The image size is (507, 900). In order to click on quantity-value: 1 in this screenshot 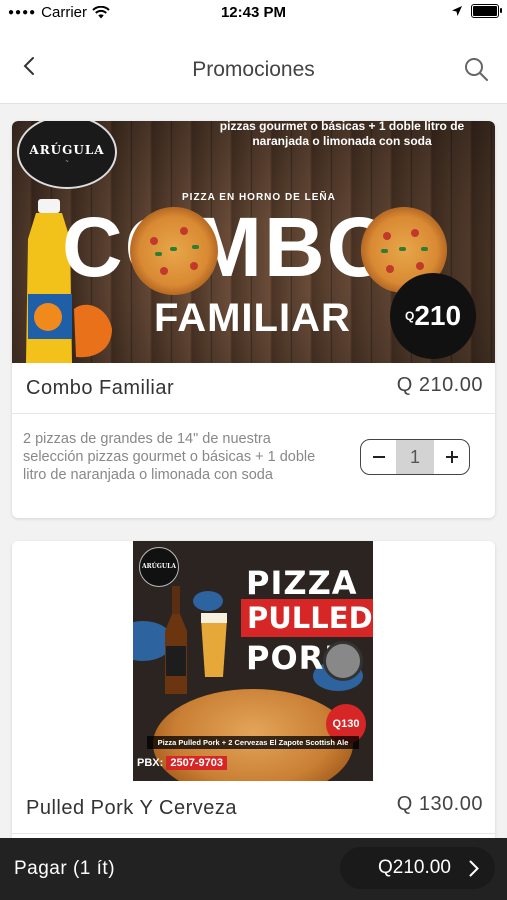, I will do `click(415, 457)`.